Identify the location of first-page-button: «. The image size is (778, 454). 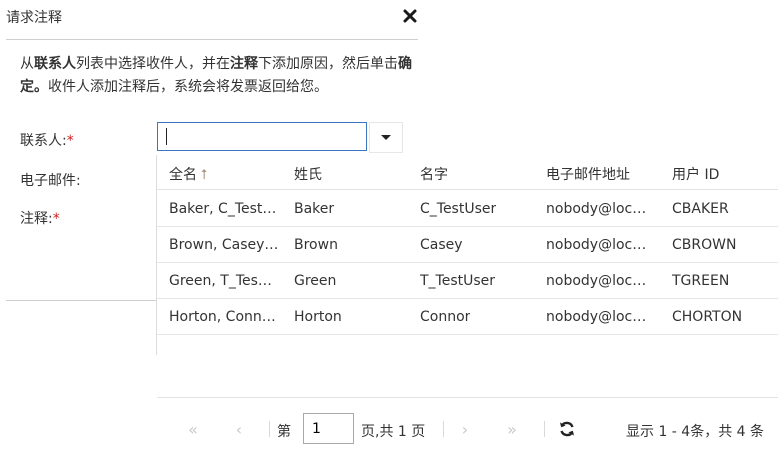
(193, 429).